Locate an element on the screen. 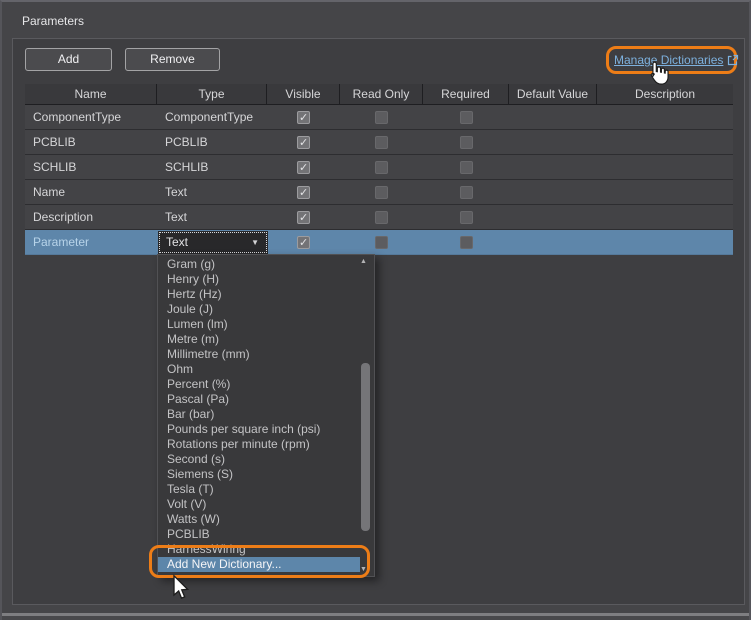 The width and height of the screenshot is (751, 620). param-type: PCBLIB is located at coordinates (186, 142).